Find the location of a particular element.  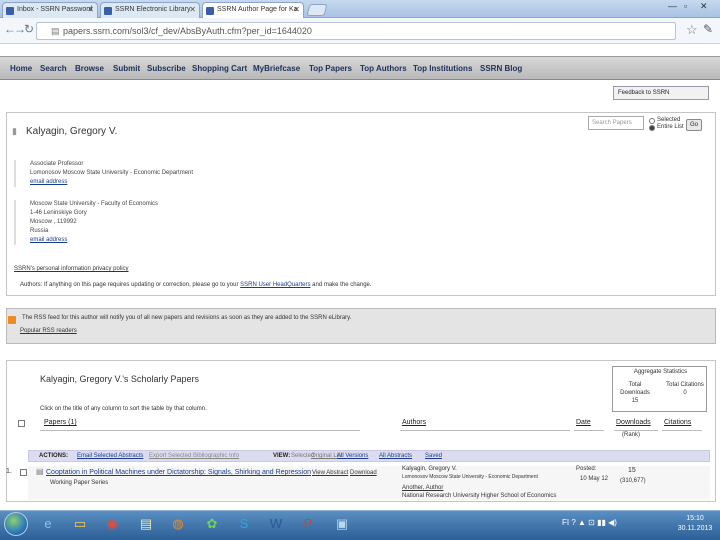

total-citations: Total Citations 0 is located at coordinates (685, 389).